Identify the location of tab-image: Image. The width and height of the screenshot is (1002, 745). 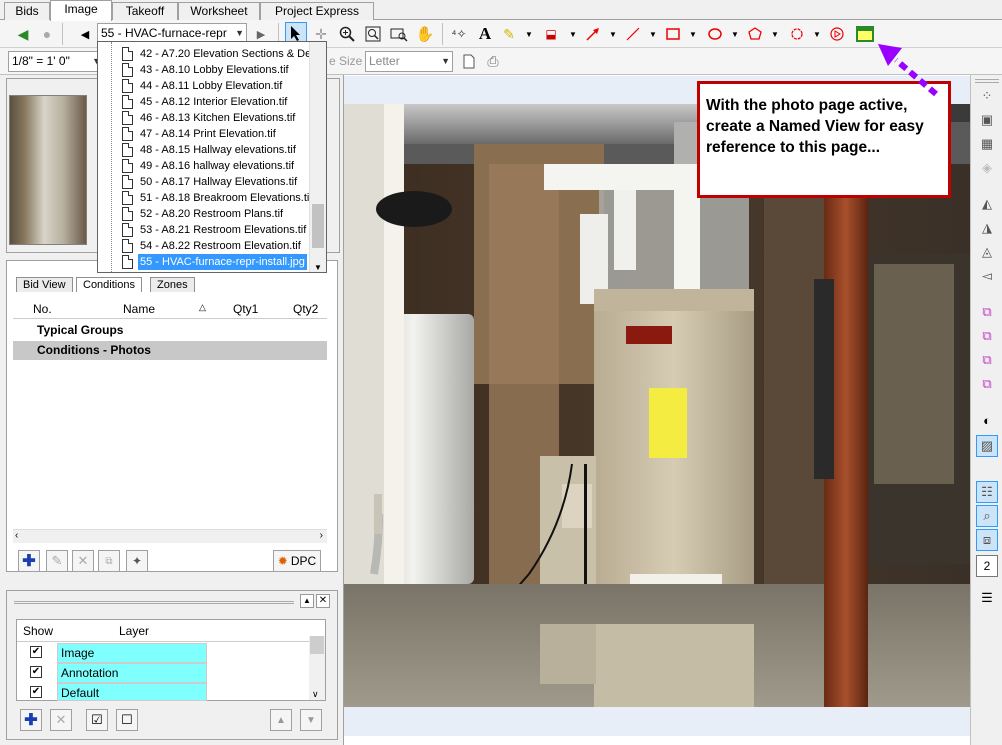
(81, 10).